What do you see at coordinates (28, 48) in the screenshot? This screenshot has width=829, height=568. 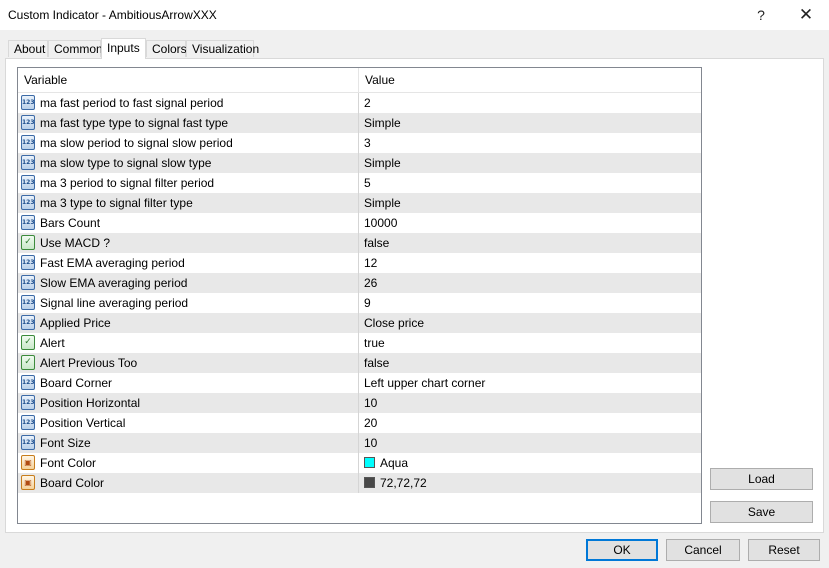 I see `tab-about: About` at bounding box center [28, 48].